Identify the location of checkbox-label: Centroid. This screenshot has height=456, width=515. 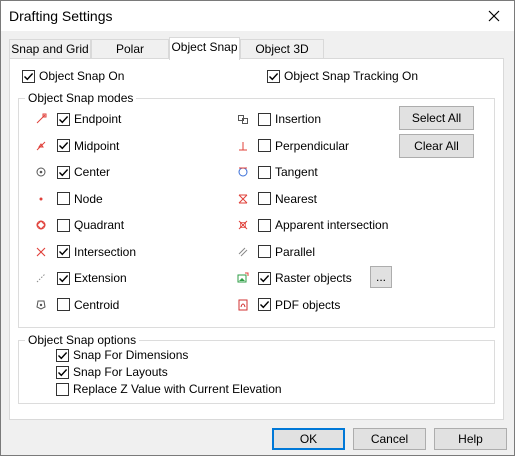
(97, 304).